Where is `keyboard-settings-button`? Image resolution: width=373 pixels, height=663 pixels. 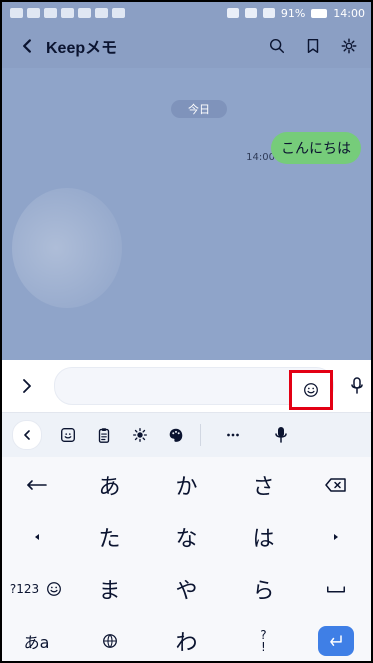 keyboard-settings-button is located at coordinates (140, 435).